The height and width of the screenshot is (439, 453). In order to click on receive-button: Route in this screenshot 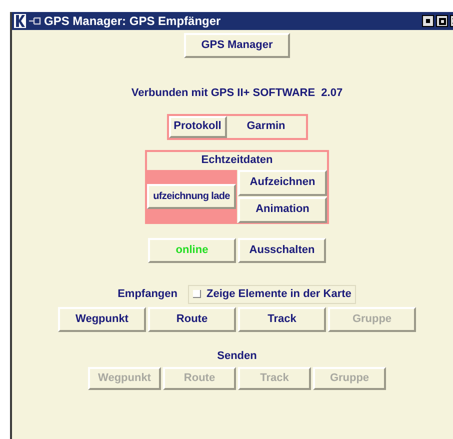, I will do `click(192, 319)`.